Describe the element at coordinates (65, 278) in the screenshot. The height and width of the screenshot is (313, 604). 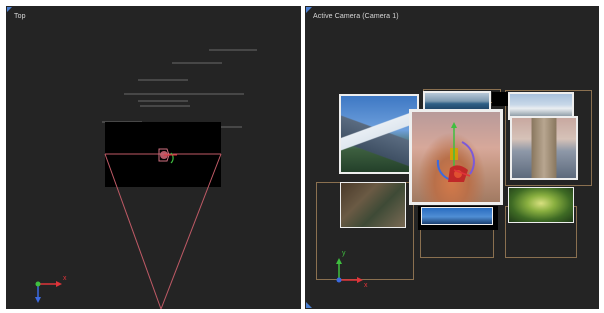
I see `axis-x-label: x` at that location.